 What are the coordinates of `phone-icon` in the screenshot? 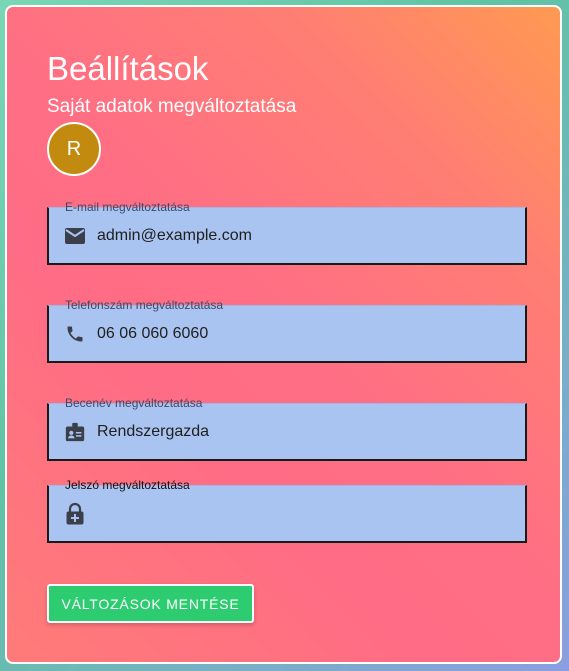 It's located at (75, 334).